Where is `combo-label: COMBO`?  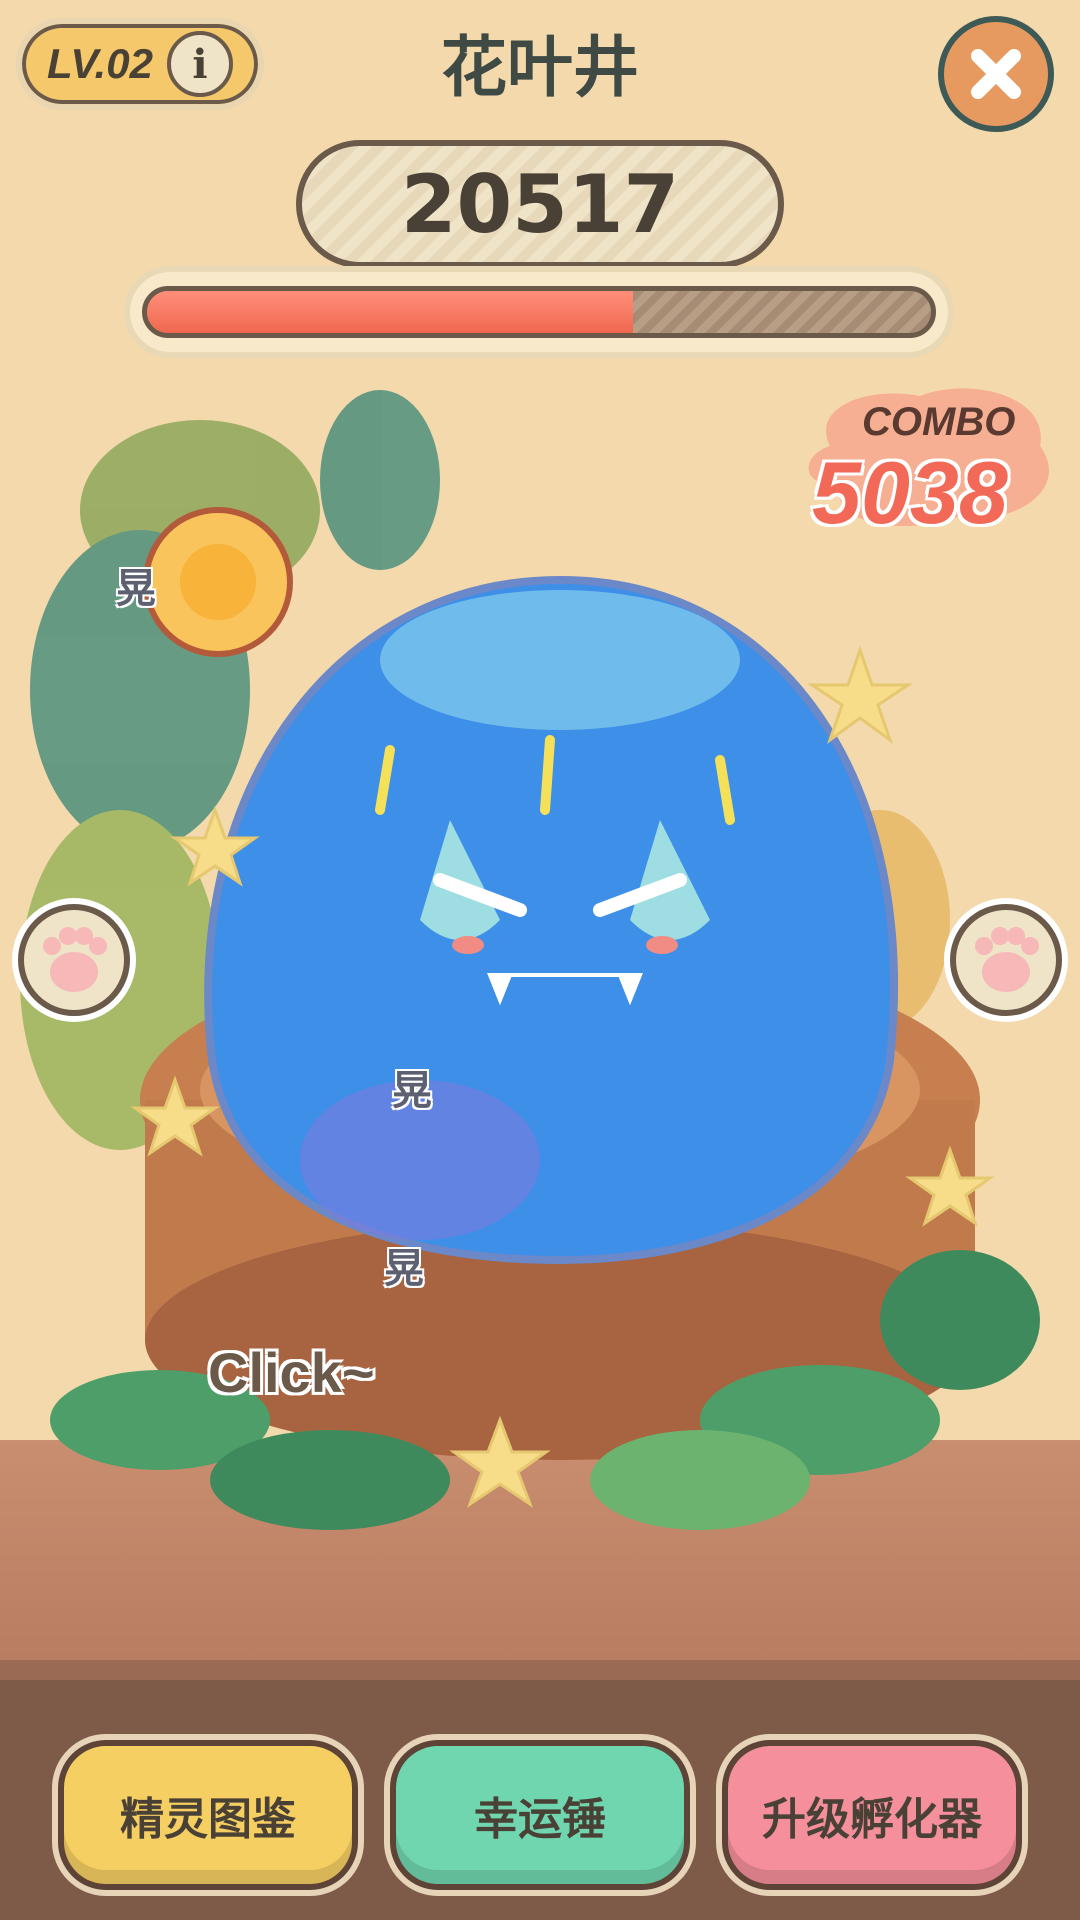 combo-label: COMBO is located at coordinates (939, 422).